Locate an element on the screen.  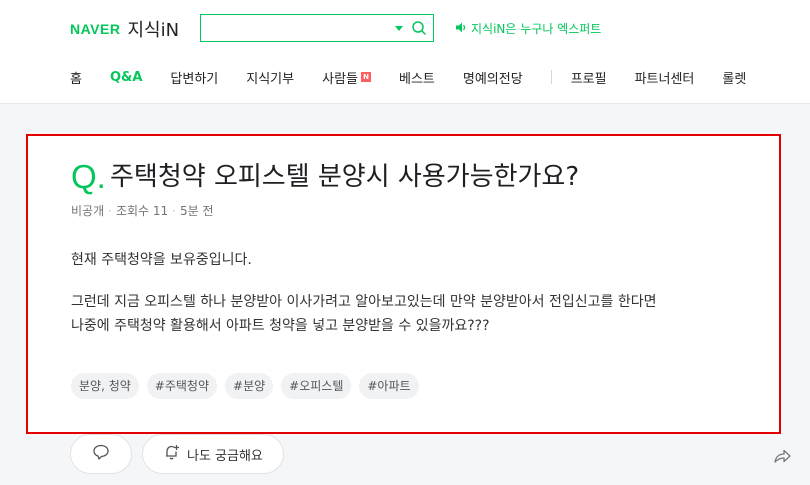
nav-answer: 답변하기 is located at coordinates (194, 77).